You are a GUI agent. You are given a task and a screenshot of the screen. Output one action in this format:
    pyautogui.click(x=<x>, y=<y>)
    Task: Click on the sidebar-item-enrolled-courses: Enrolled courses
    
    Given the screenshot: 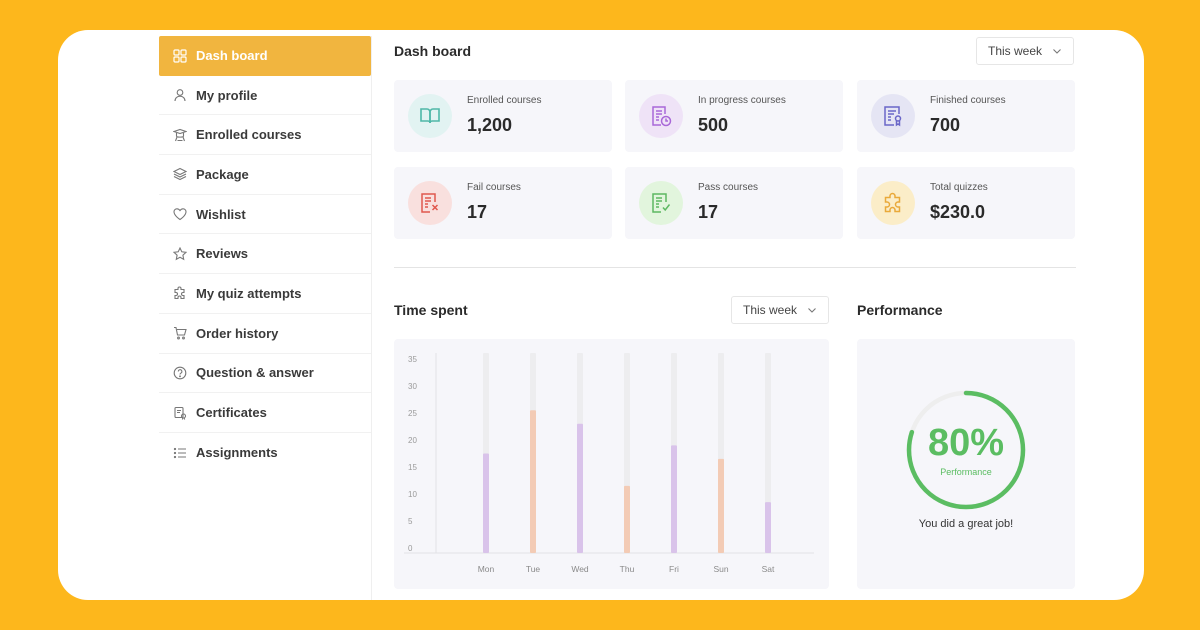 What is the action you would take?
    pyautogui.click(x=265, y=135)
    